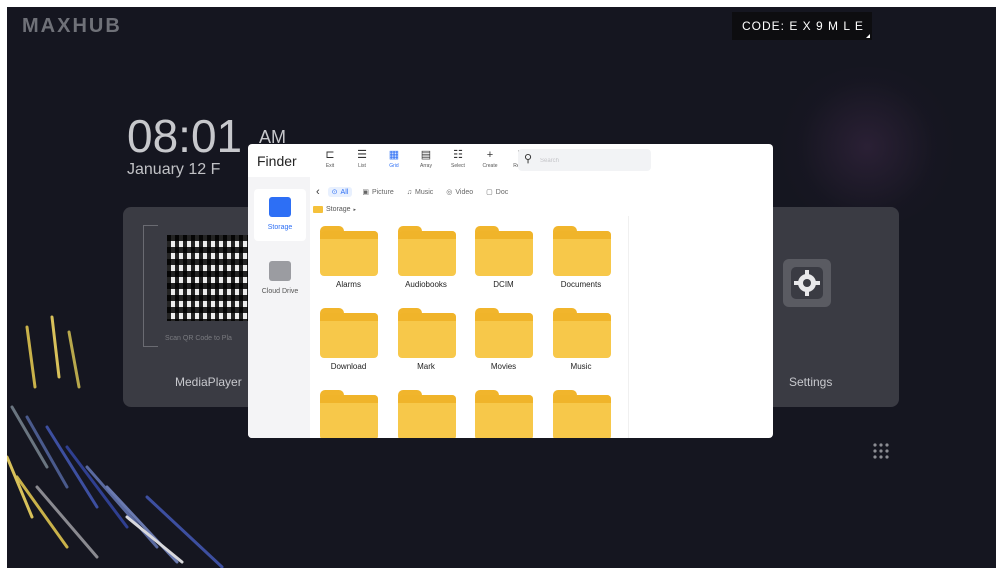 This screenshot has height=570, width=1003. I want to click on folder-item: Audiobooks, so click(427, 253).